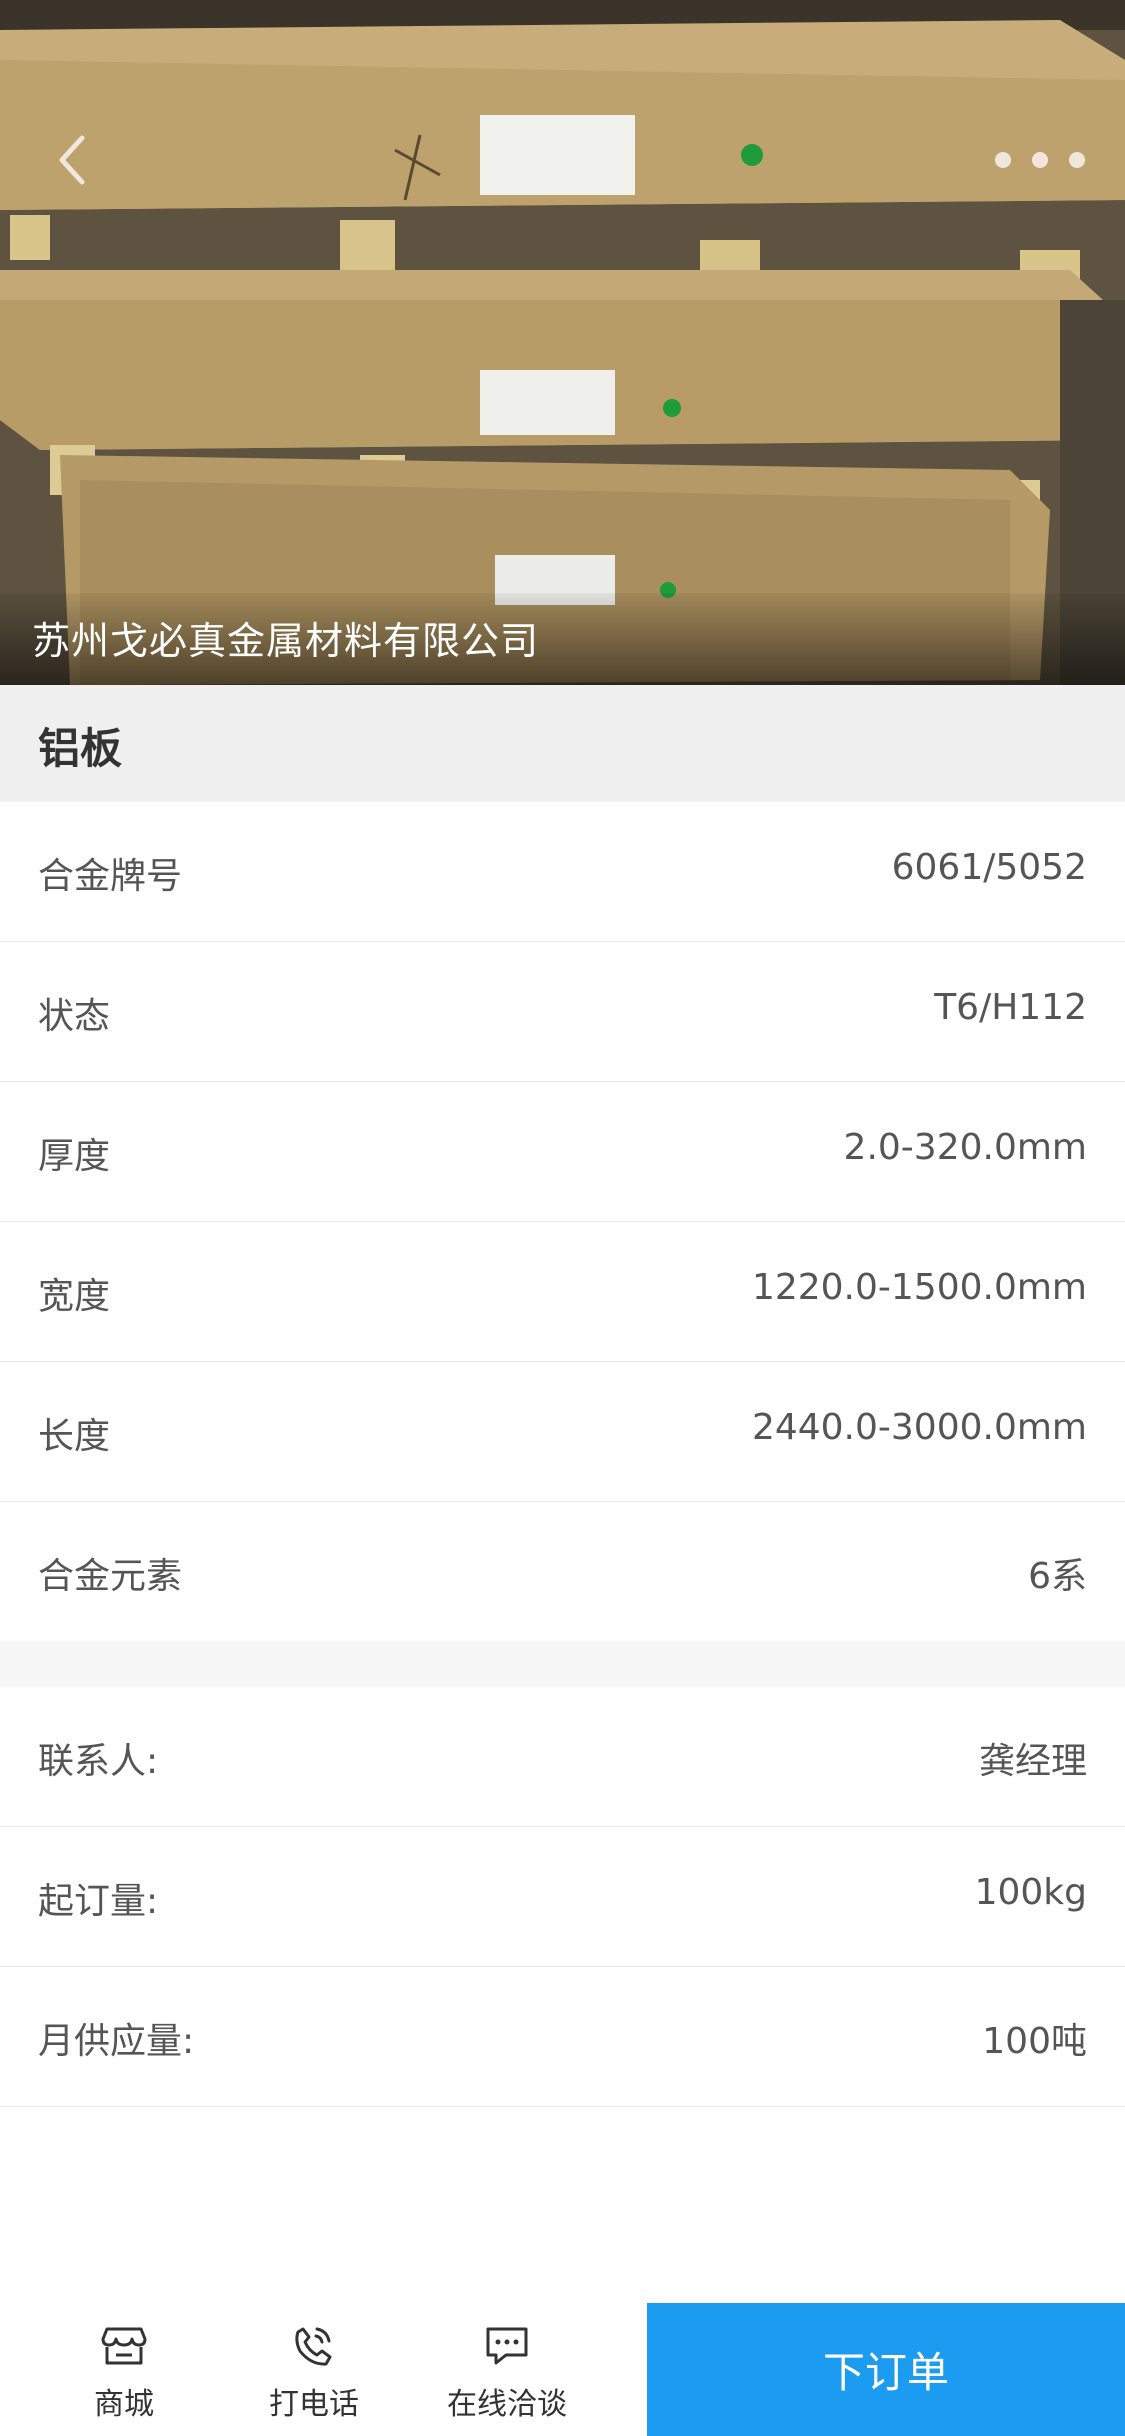  What do you see at coordinates (314, 2404) in the screenshot?
I see `call-label: 打电话` at bounding box center [314, 2404].